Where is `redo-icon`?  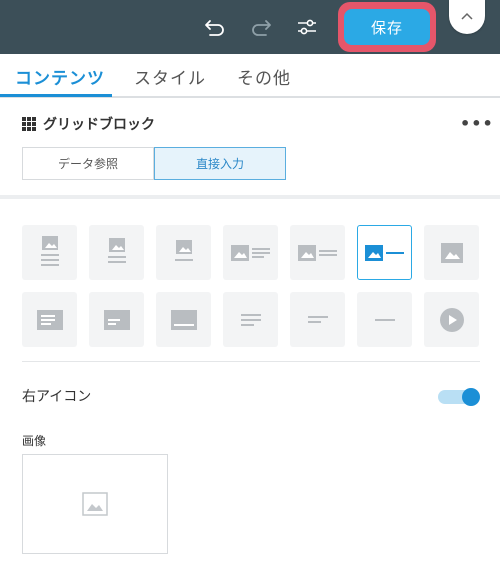 redo-icon is located at coordinates (261, 27).